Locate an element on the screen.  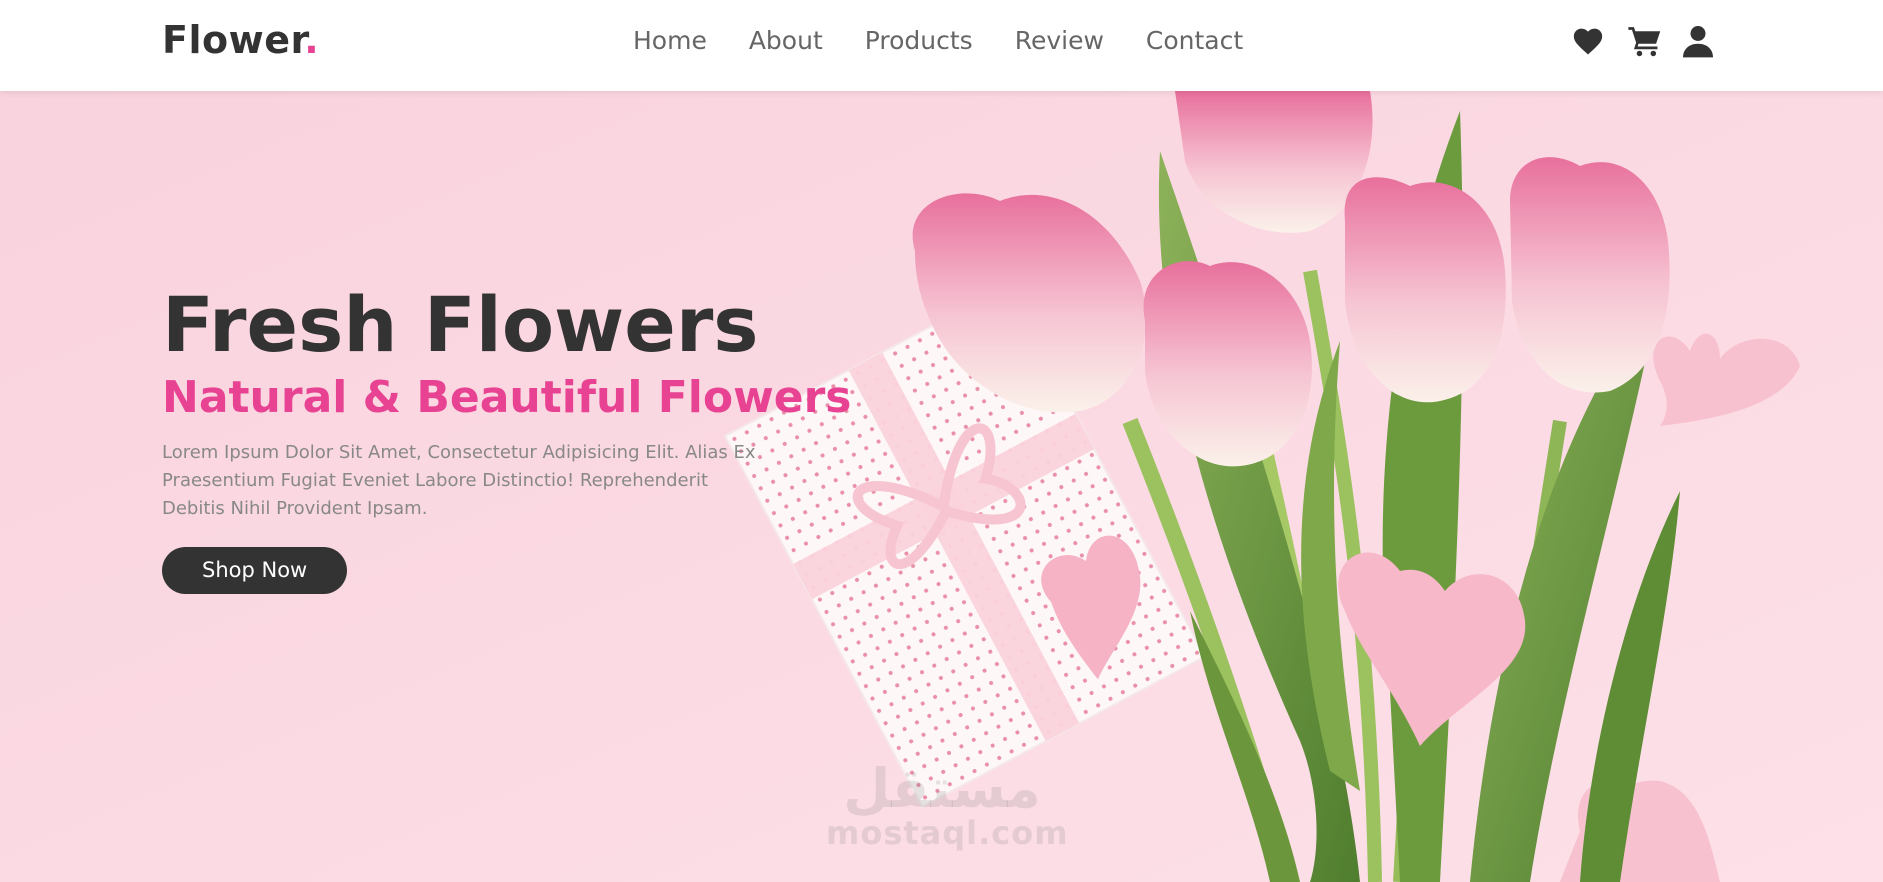
main-nav: Home About Products Review Contact is located at coordinates (959, 40).